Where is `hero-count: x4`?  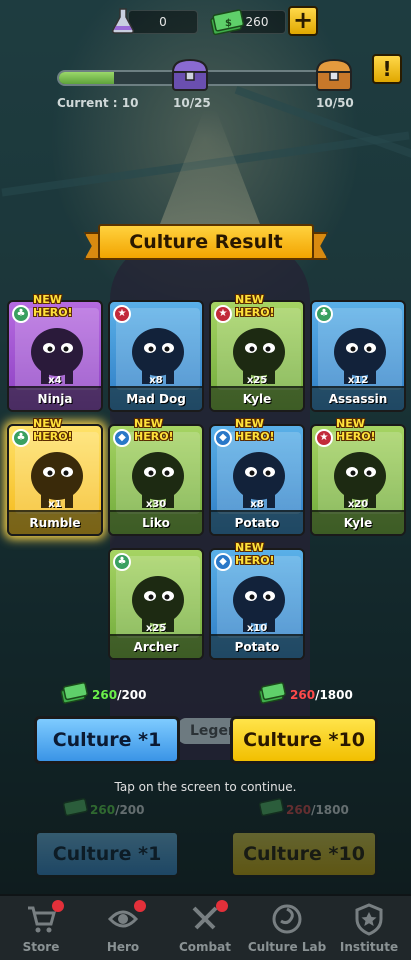
hero-count: x4 is located at coordinates (55, 380).